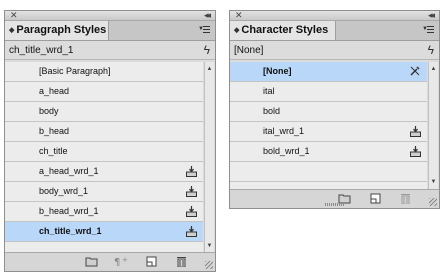 This screenshot has height=277, width=445. I want to click on panel-tab-row: ◆ Paragraph Styles ▼, so click(110, 31).